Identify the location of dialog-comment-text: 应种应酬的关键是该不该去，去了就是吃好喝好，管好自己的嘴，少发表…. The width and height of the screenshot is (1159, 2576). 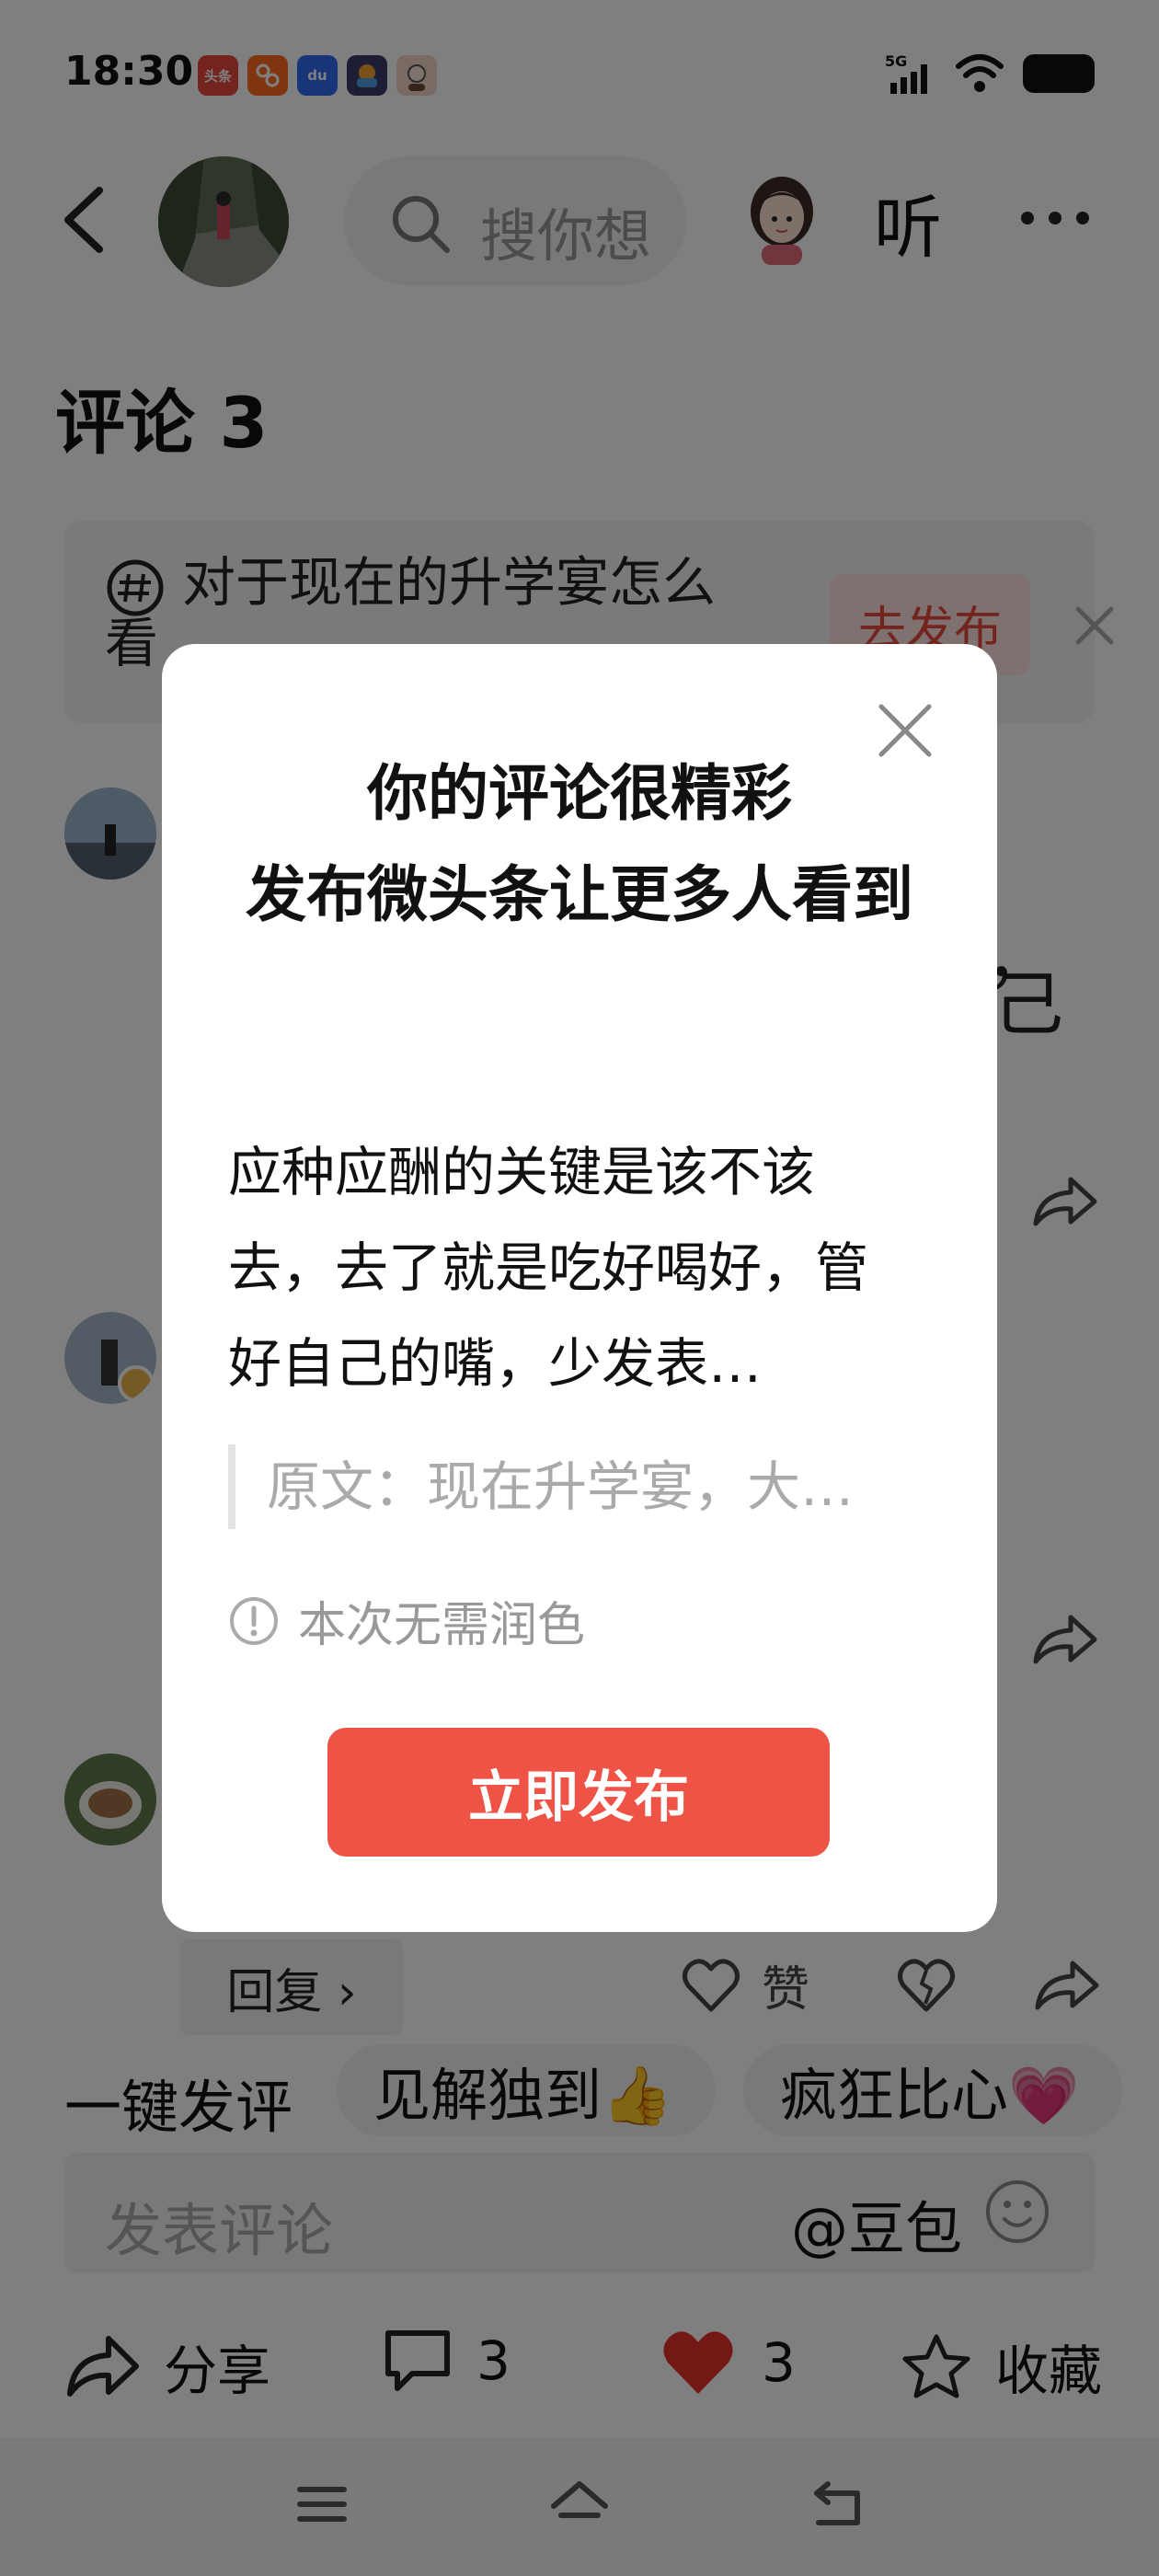
(548, 1268).